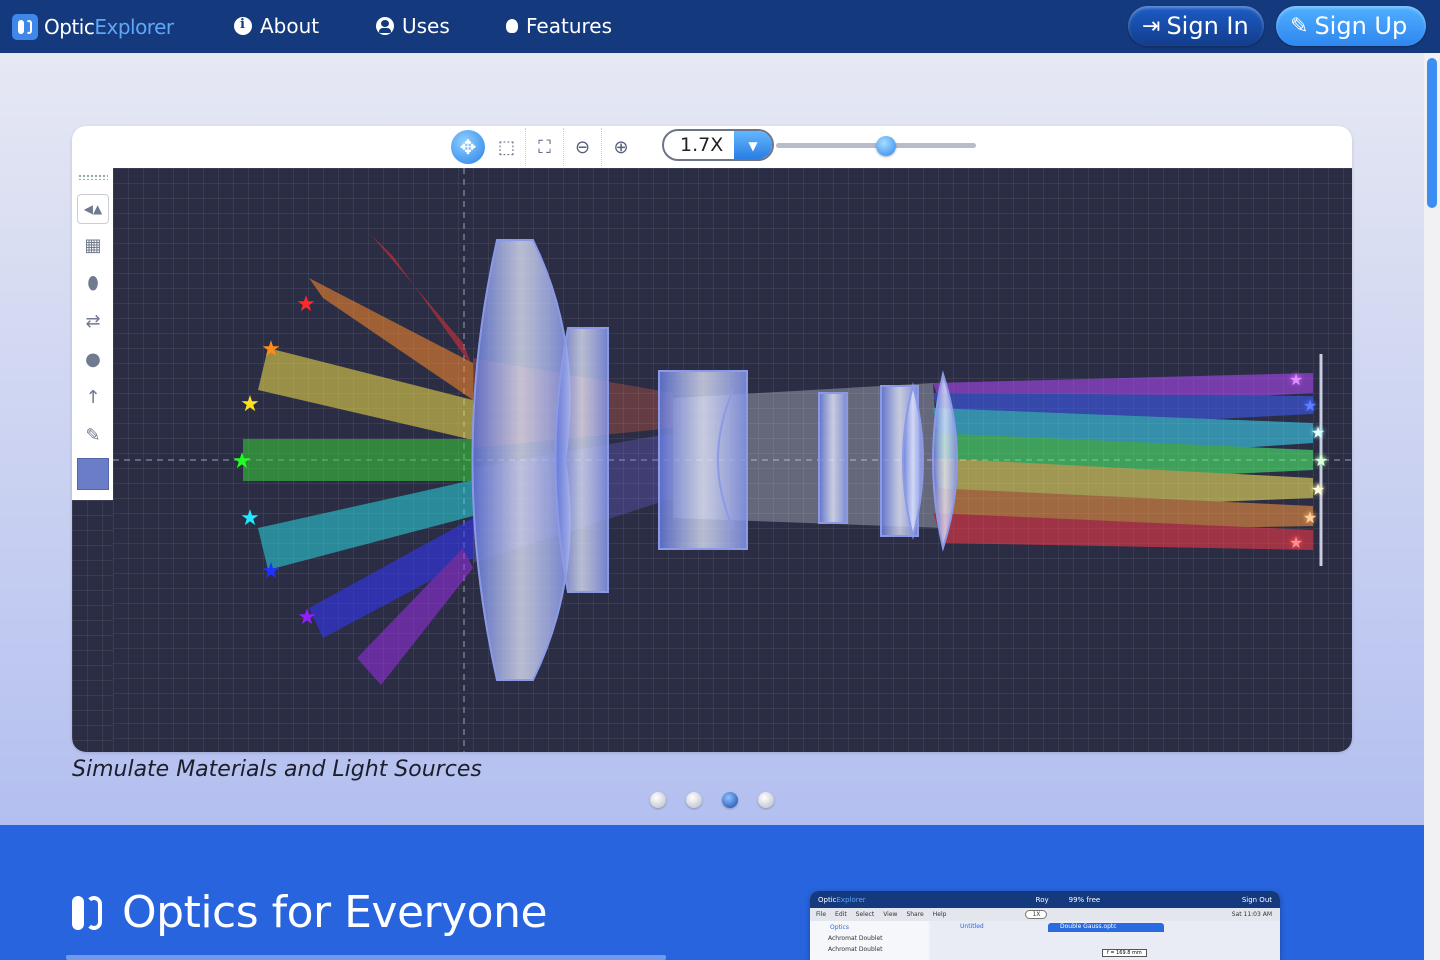 This screenshot has width=1440, height=960. I want to click on drag-handle, so click(93, 177).